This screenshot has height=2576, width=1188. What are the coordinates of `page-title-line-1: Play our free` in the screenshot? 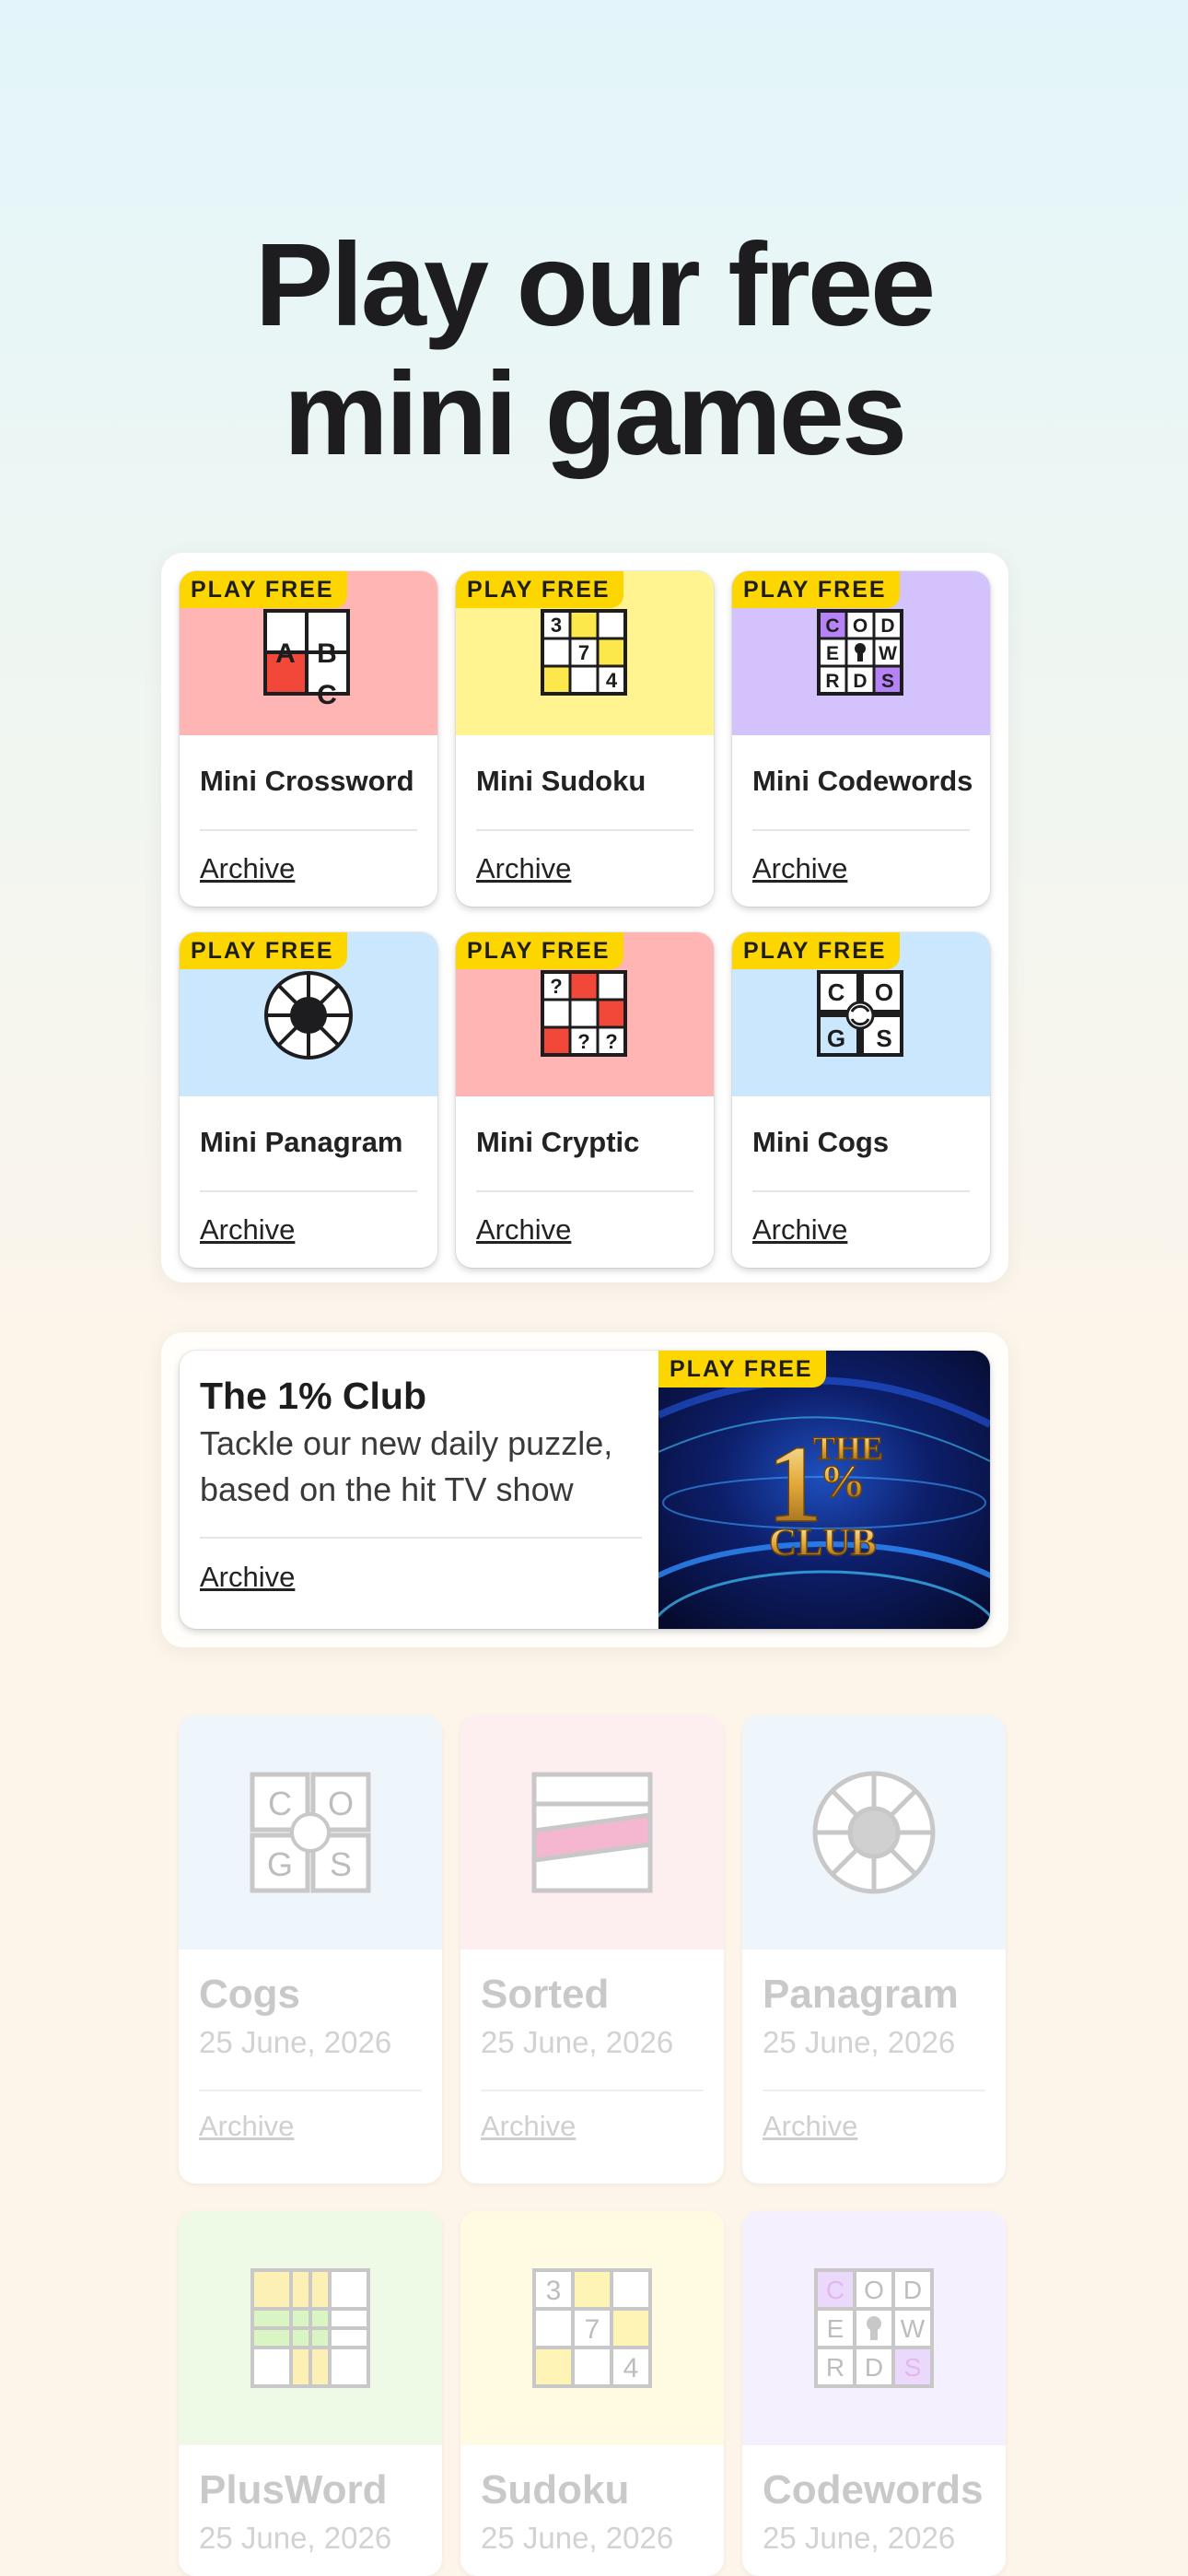 It's located at (595, 285).